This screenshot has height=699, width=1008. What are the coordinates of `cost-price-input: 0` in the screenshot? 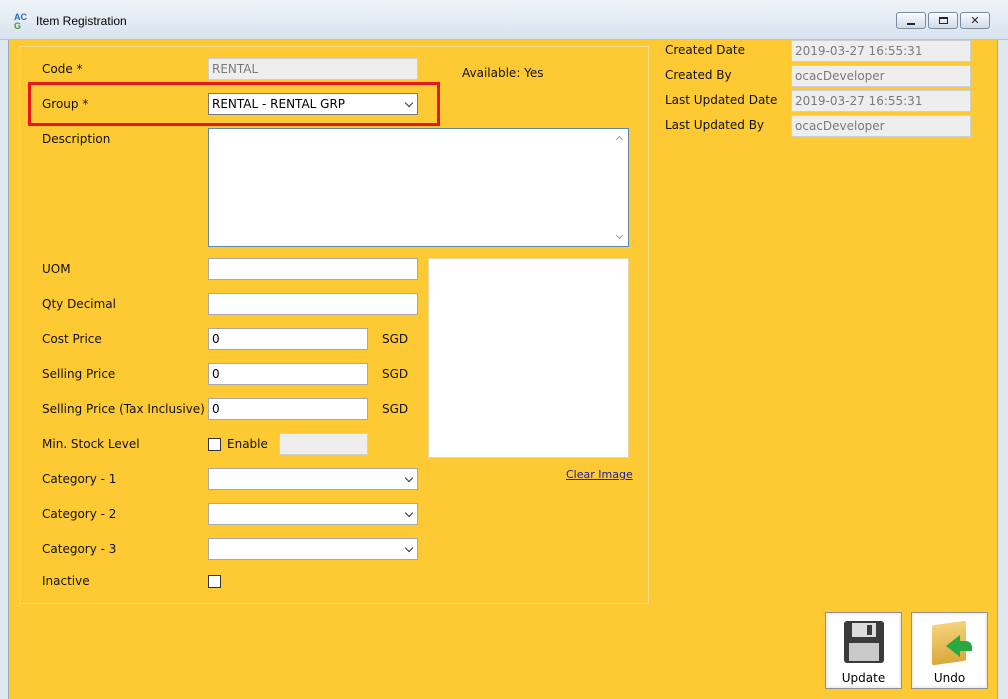 It's located at (288, 339).